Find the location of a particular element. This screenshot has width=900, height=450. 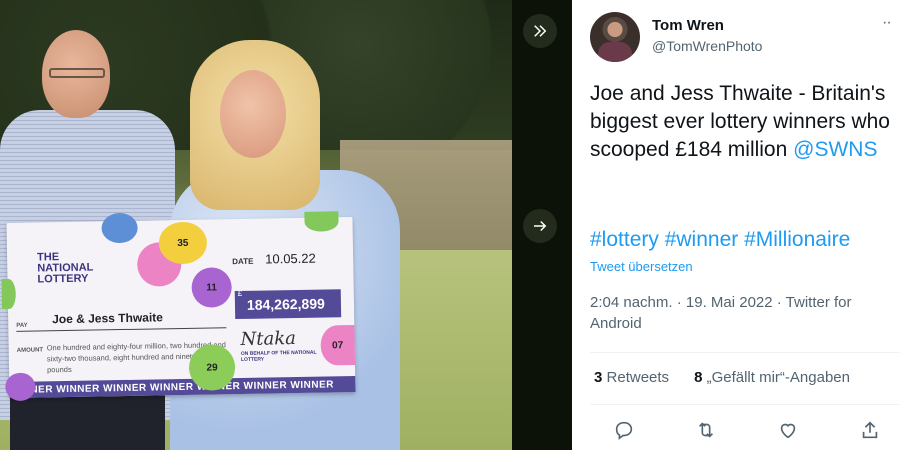

share-button is located at coordinates (870, 430).